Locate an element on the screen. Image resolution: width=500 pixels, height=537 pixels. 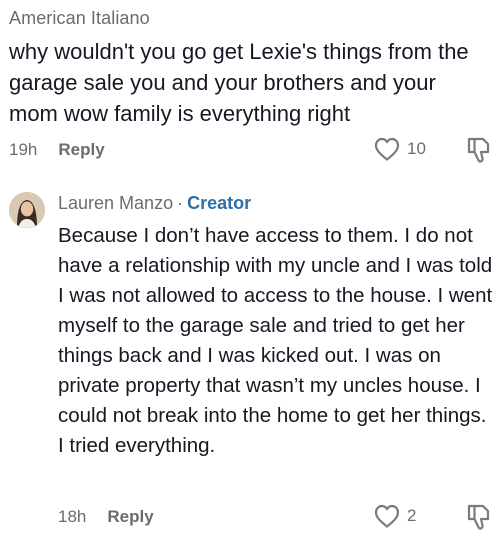
comment-username: American Italiano is located at coordinates (79, 18).